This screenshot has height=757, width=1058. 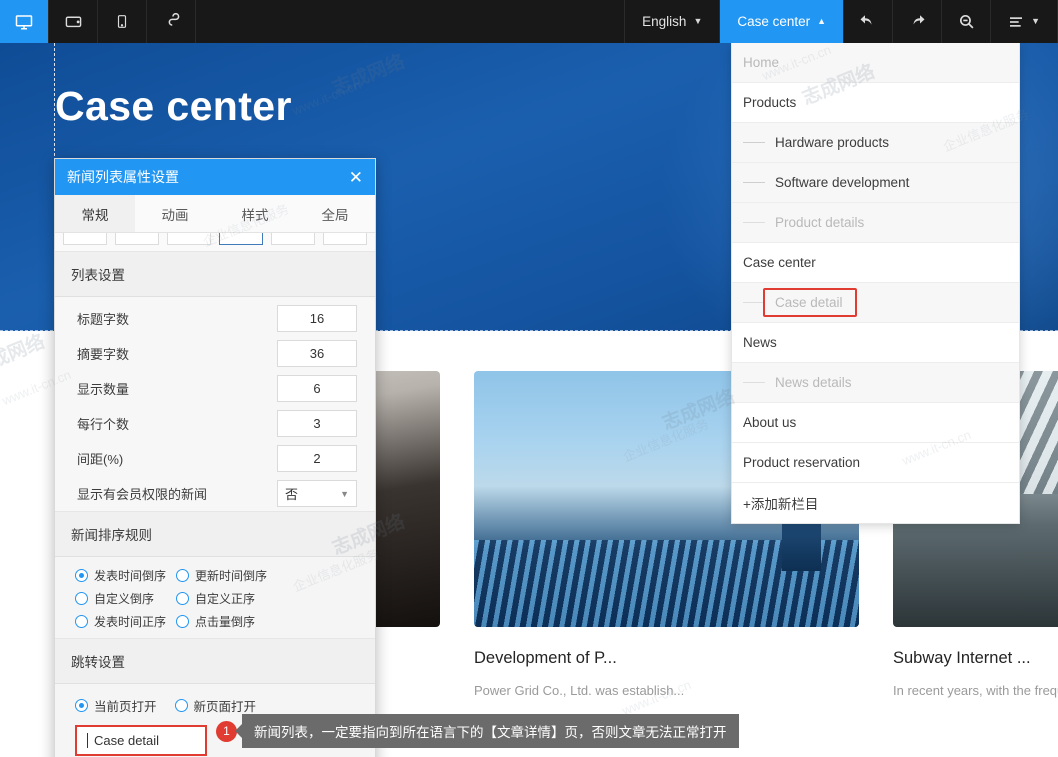 What do you see at coordinates (1024, 21) in the screenshot?
I see `list-menu-icon: ▼` at bounding box center [1024, 21].